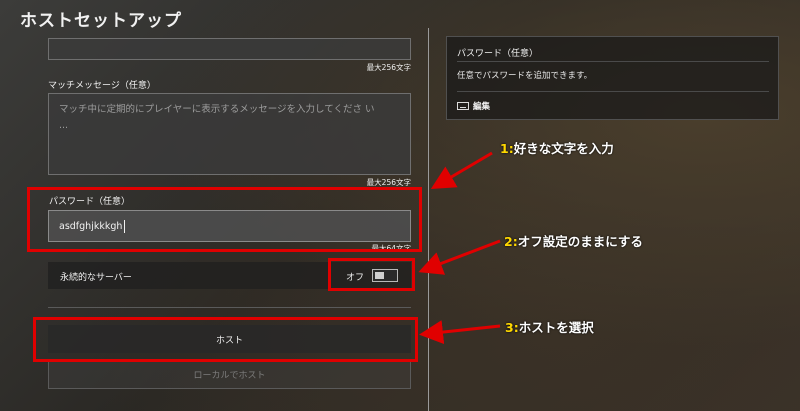 This screenshot has height=411, width=800. I want to click on password-highlight-box, so click(224, 219).